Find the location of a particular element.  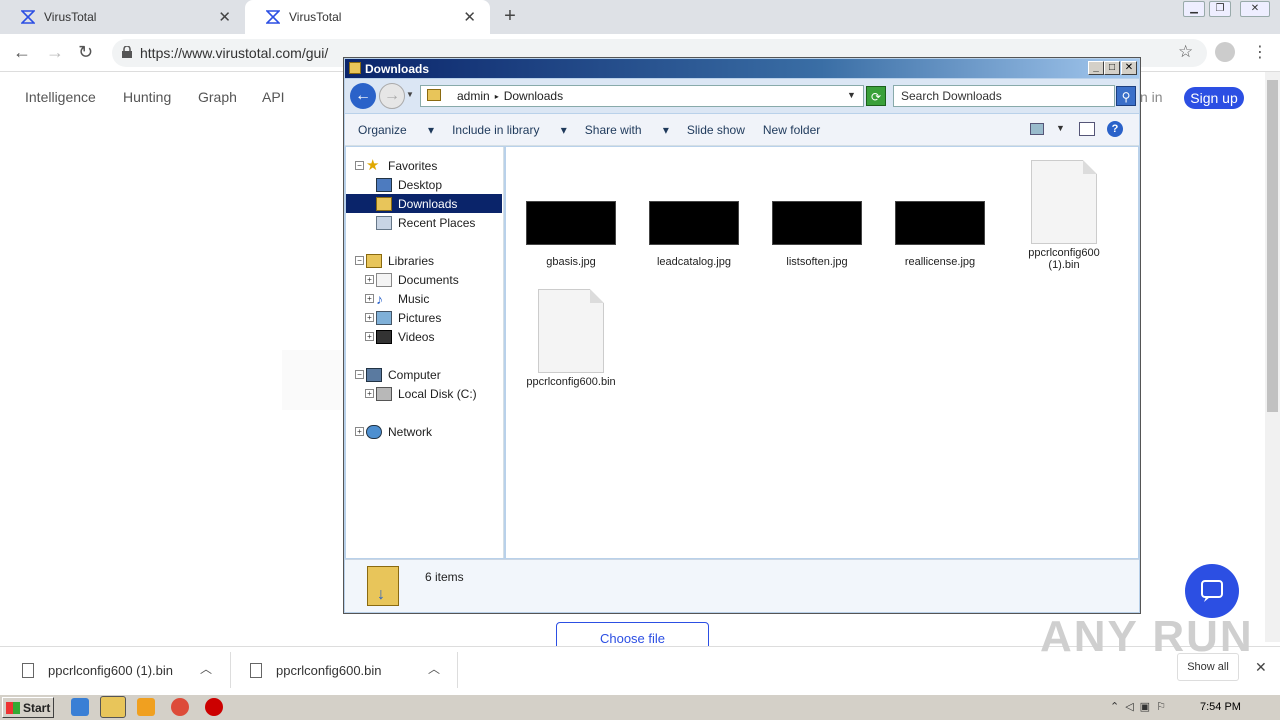

address-dropdown-icon: ▼ is located at coordinates (851, 95).